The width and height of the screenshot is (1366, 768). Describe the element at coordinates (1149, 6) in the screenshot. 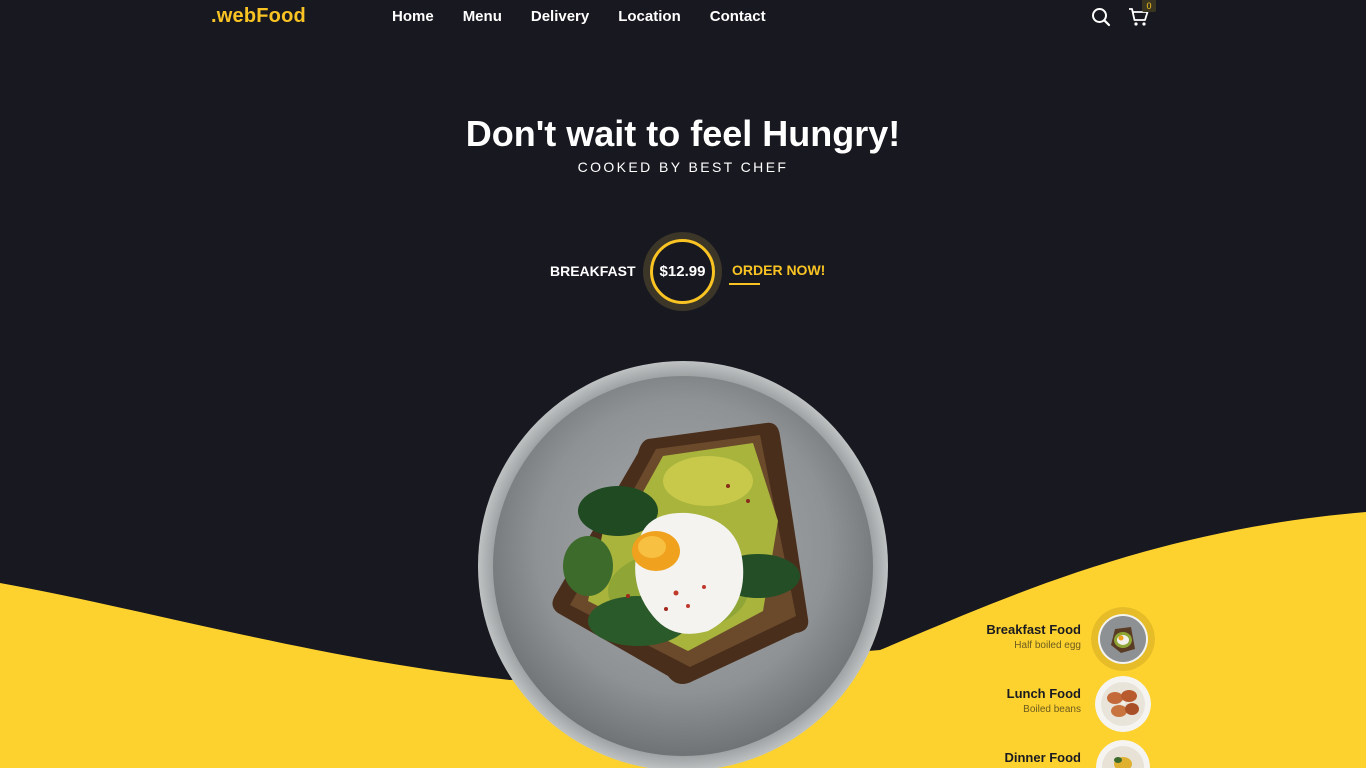

I see `cart-count-badge: 0` at that location.